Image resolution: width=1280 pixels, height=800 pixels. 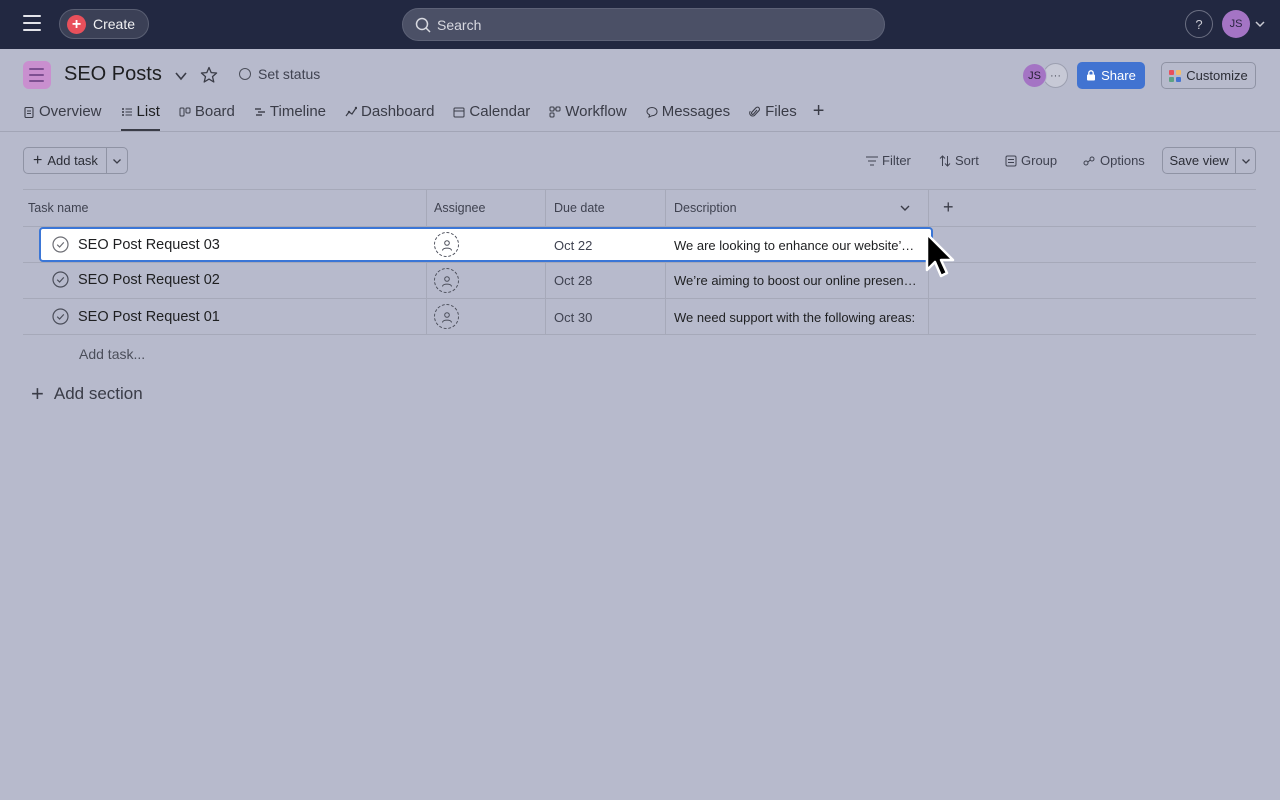 What do you see at coordinates (579, 208) in the screenshot?
I see `column-header-due-date: Due date` at bounding box center [579, 208].